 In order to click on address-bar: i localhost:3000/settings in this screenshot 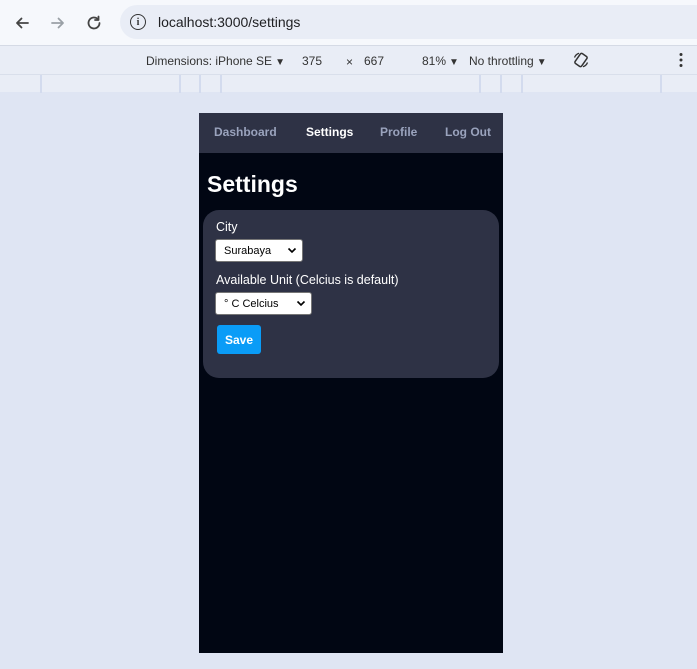, I will do `click(408, 22)`.